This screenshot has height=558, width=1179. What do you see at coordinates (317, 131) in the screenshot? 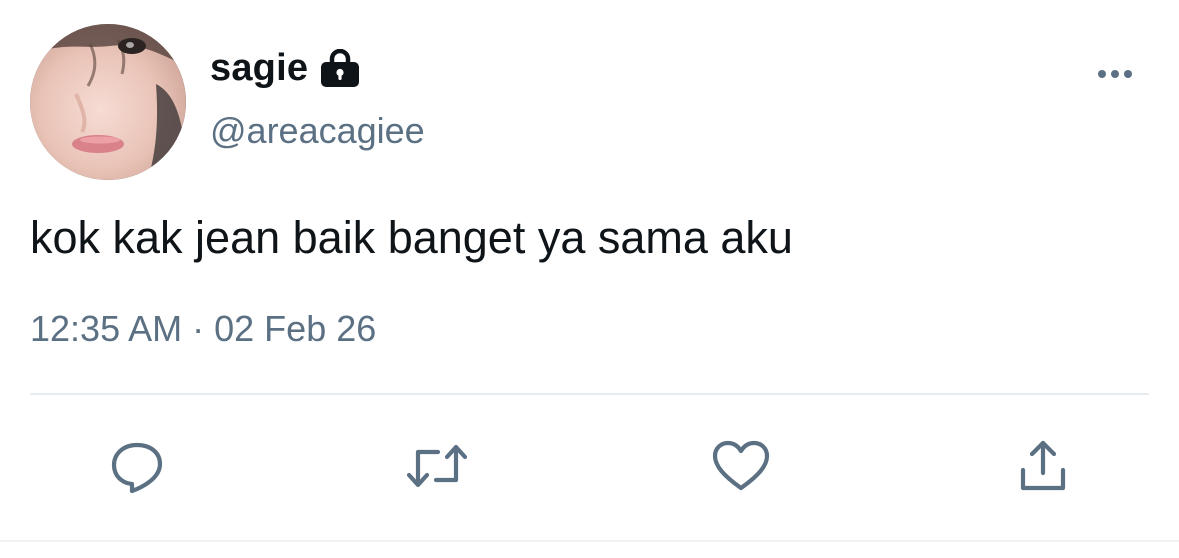
I see `author-handle: @areacagiee` at bounding box center [317, 131].